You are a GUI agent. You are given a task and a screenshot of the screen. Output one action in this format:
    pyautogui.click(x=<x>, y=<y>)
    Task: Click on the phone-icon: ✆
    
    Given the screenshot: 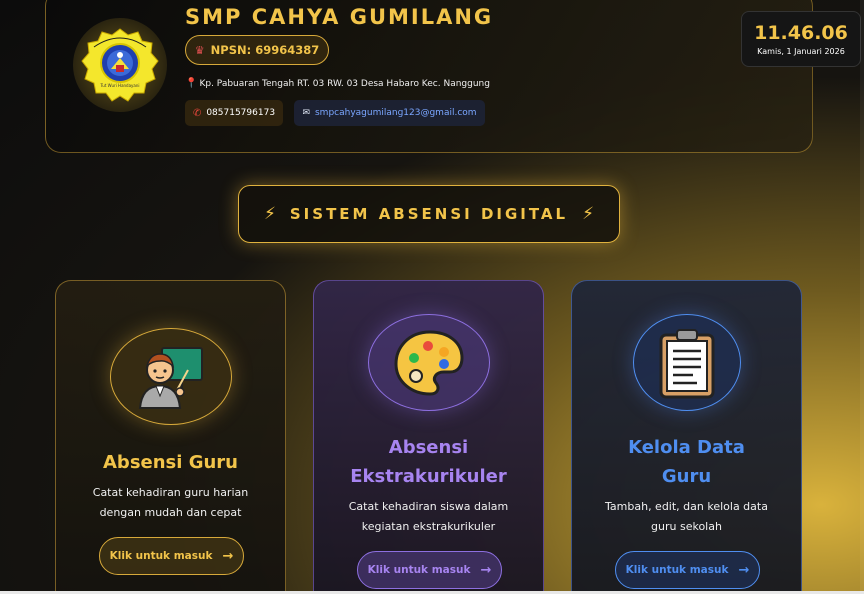 What is the action you would take?
    pyautogui.click(x=197, y=113)
    